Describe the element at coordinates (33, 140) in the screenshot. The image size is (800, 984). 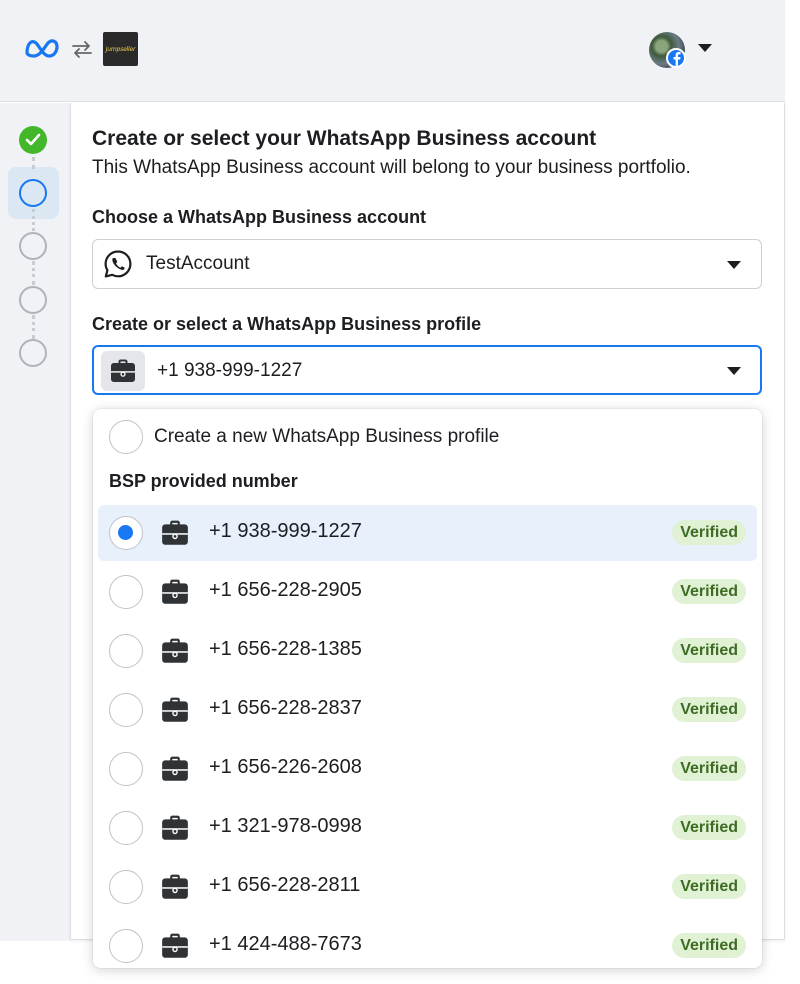
I see `step-complete-icon` at that location.